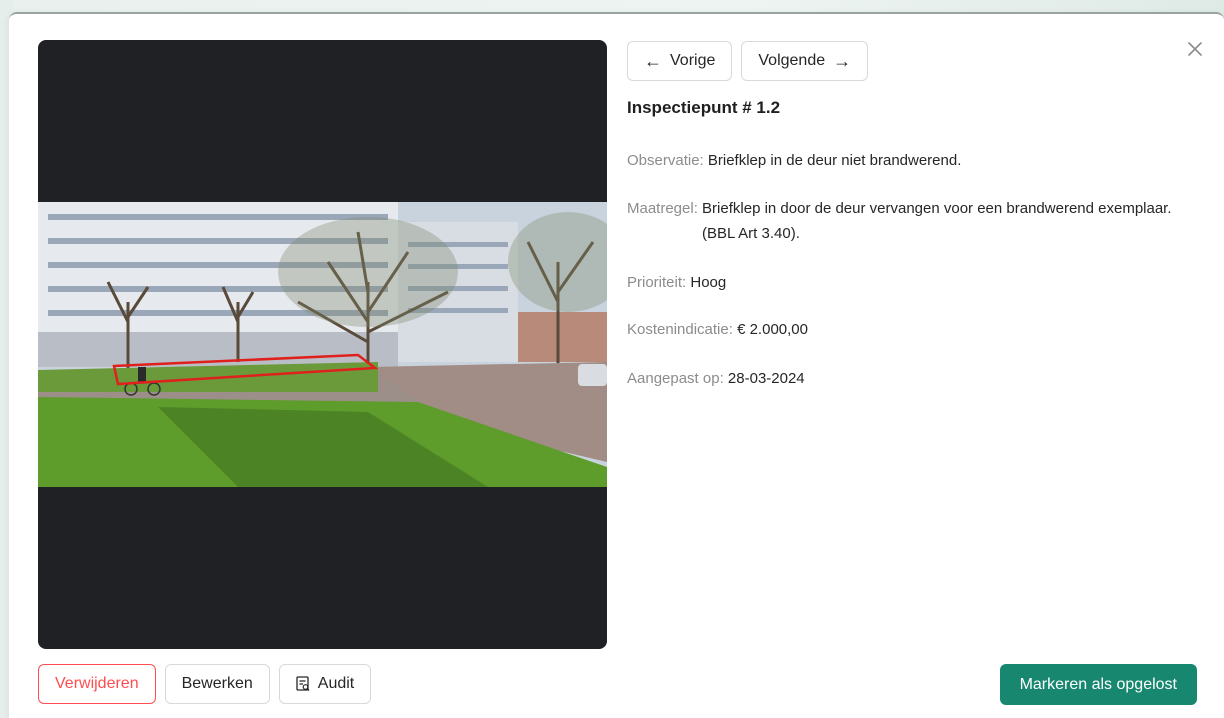  Describe the element at coordinates (704, 107) in the screenshot. I see `inspection-point-title: Inspectiepunt # 1.2` at that location.